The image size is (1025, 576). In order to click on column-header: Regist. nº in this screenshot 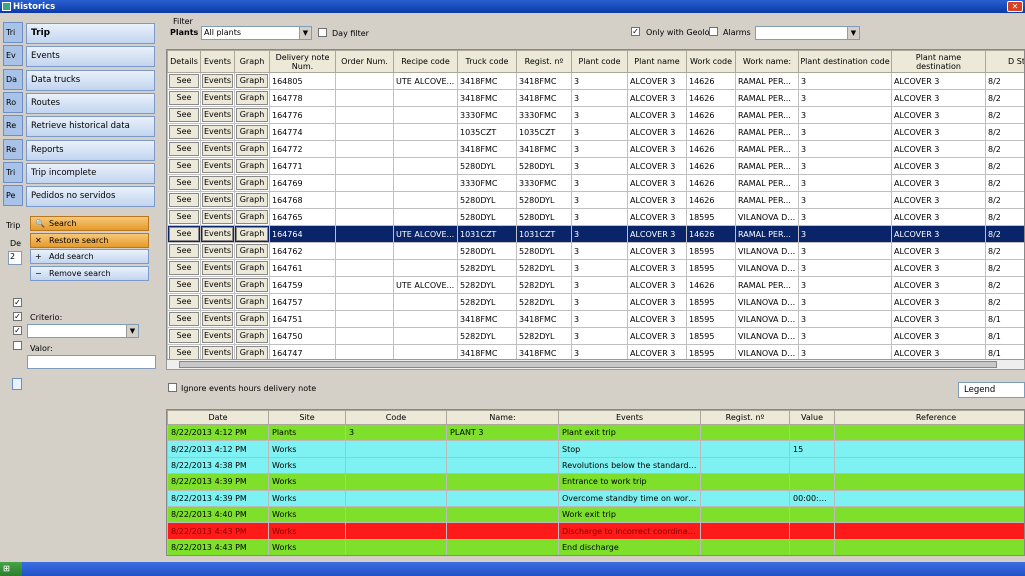, I will do `click(544, 61)`.